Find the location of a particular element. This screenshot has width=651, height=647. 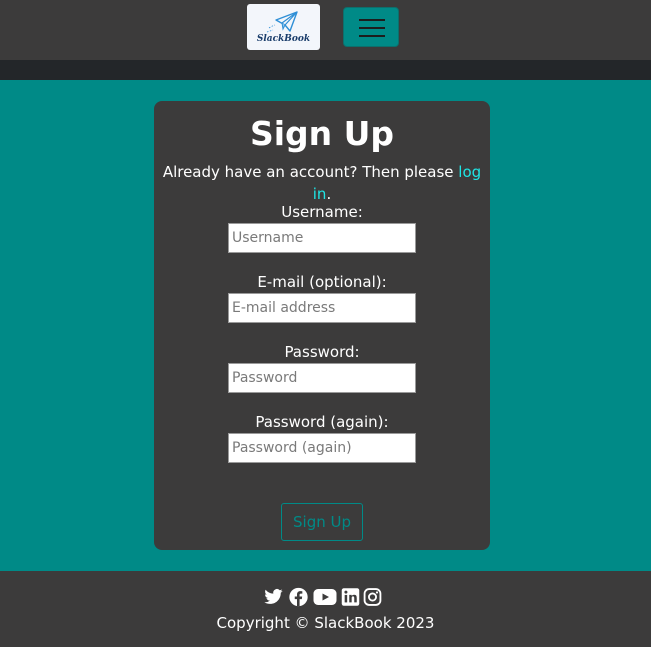

social-links is located at coordinates (323, 597).